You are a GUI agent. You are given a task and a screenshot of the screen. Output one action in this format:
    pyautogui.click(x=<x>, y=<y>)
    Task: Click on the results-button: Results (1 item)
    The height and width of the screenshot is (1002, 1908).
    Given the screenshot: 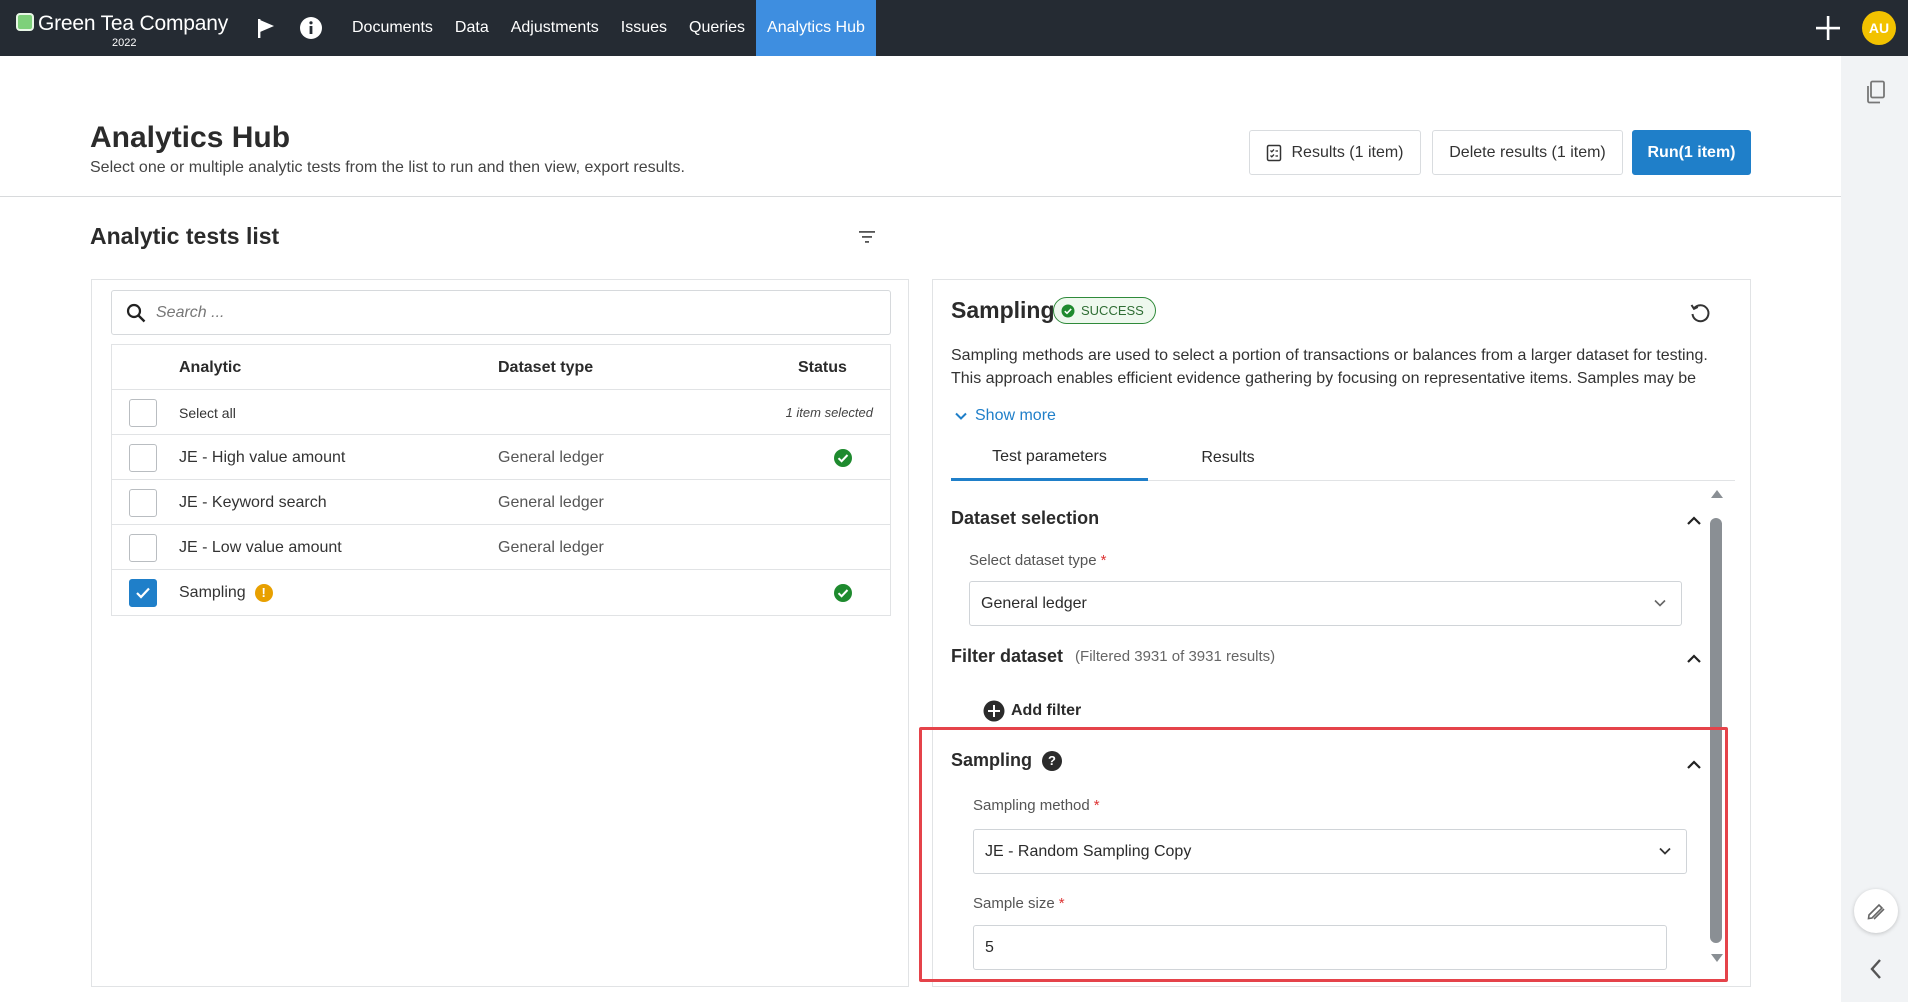 What is the action you would take?
    pyautogui.click(x=1335, y=152)
    